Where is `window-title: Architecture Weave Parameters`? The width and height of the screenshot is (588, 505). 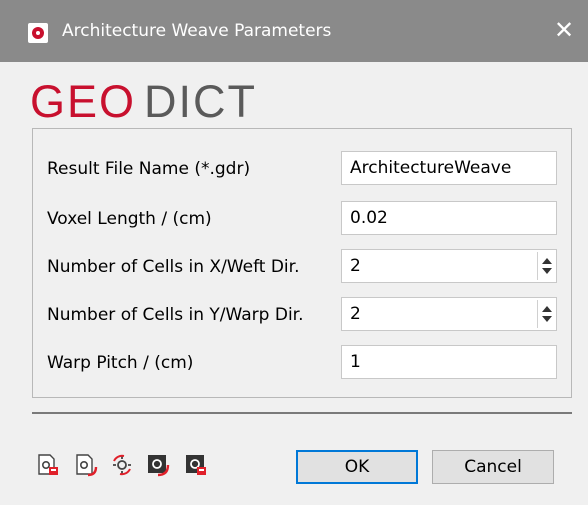
window-title: Architecture Weave Parameters is located at coordinates (197, 31).